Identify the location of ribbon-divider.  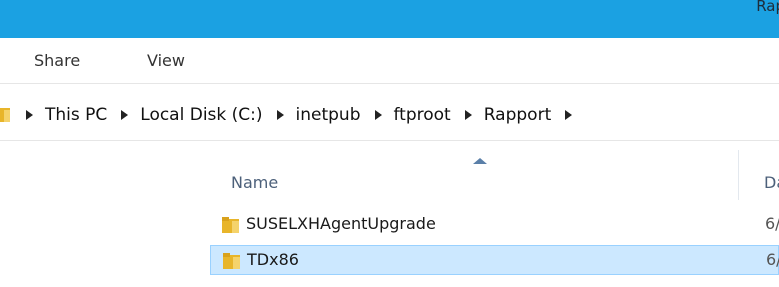
(389, 83).